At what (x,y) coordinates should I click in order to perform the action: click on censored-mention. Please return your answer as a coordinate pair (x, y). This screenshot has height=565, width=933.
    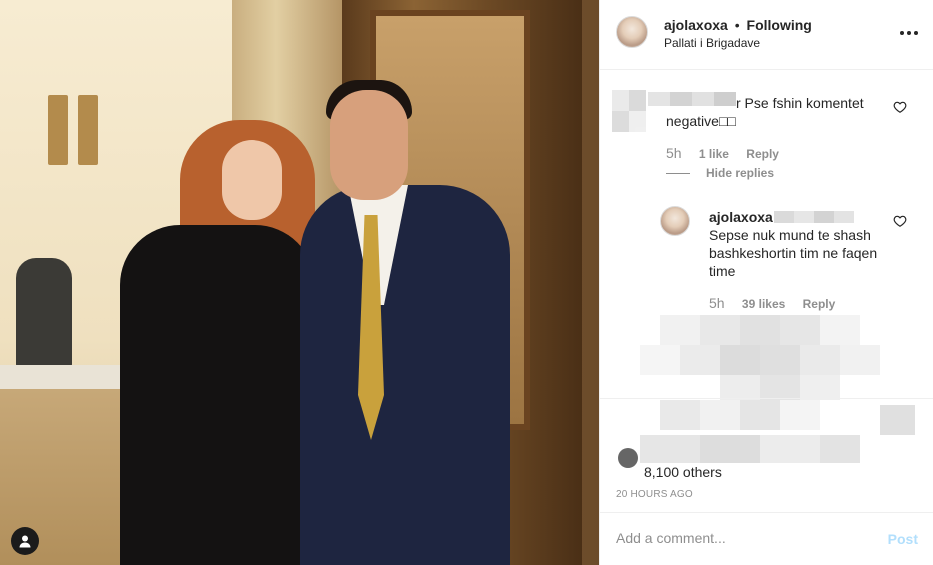
    Looking at the image, I should click on (814, 217).